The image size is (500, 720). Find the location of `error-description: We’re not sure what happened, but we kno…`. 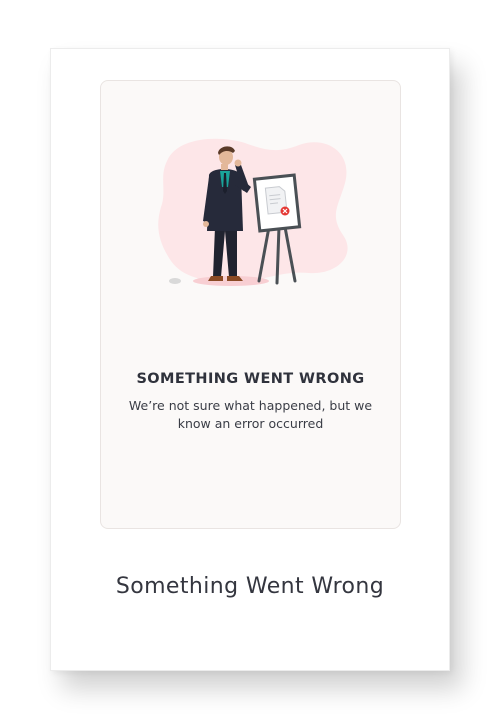

error-description: We’re not sure what happened, but we kno… is located at coordinates (250, 414).